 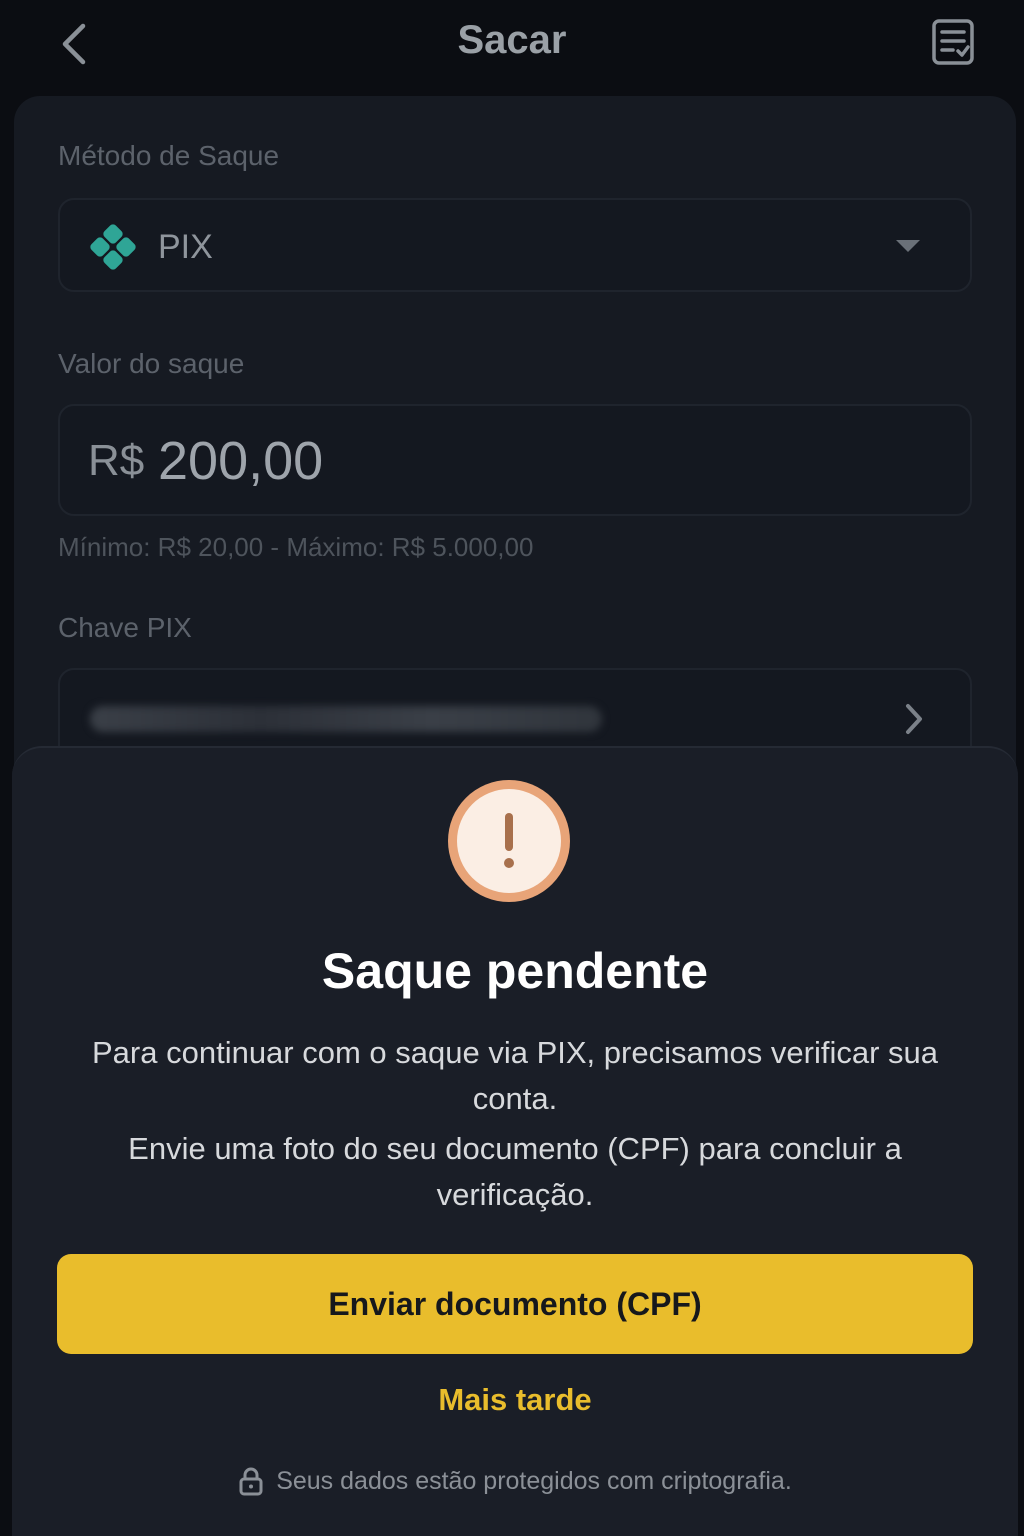 What do you see at coordinates (512, 40) in the screenshot?
I see `page-title: Sacar` at bounding box center [512, 40].